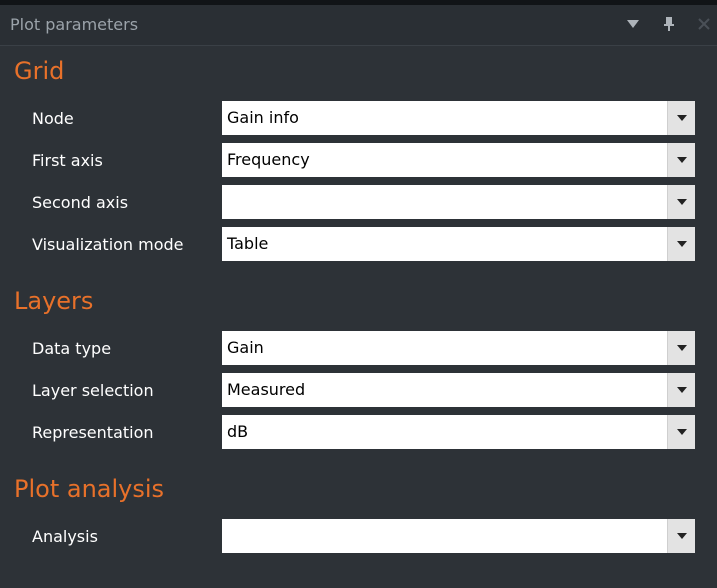 This screenshot has width=717, height=588. I want to click on first-axis-combobox: Frequency, so click(458, 160).